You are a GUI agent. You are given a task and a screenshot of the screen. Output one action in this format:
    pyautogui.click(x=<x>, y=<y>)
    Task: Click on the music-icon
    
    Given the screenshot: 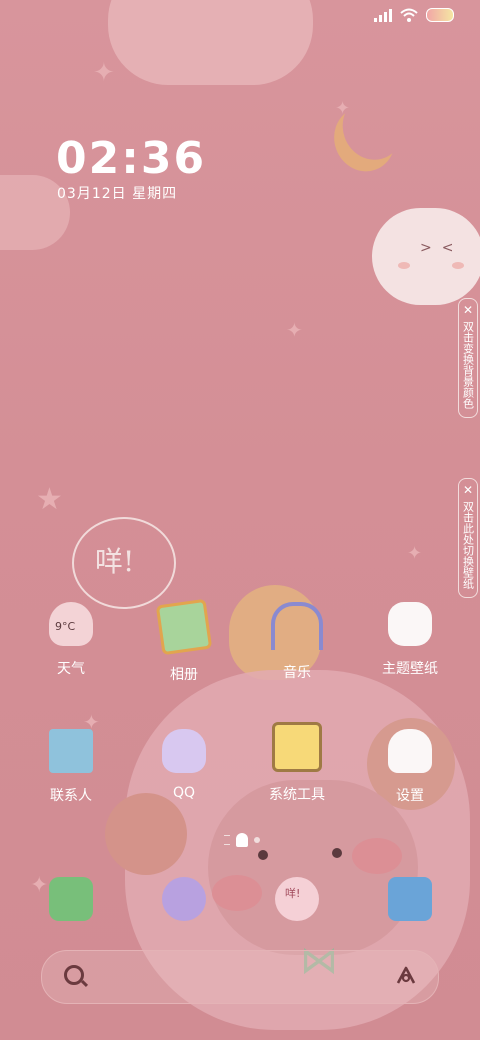 What is the action you would take?
    pyautogui.click(x=297, y=626)
    